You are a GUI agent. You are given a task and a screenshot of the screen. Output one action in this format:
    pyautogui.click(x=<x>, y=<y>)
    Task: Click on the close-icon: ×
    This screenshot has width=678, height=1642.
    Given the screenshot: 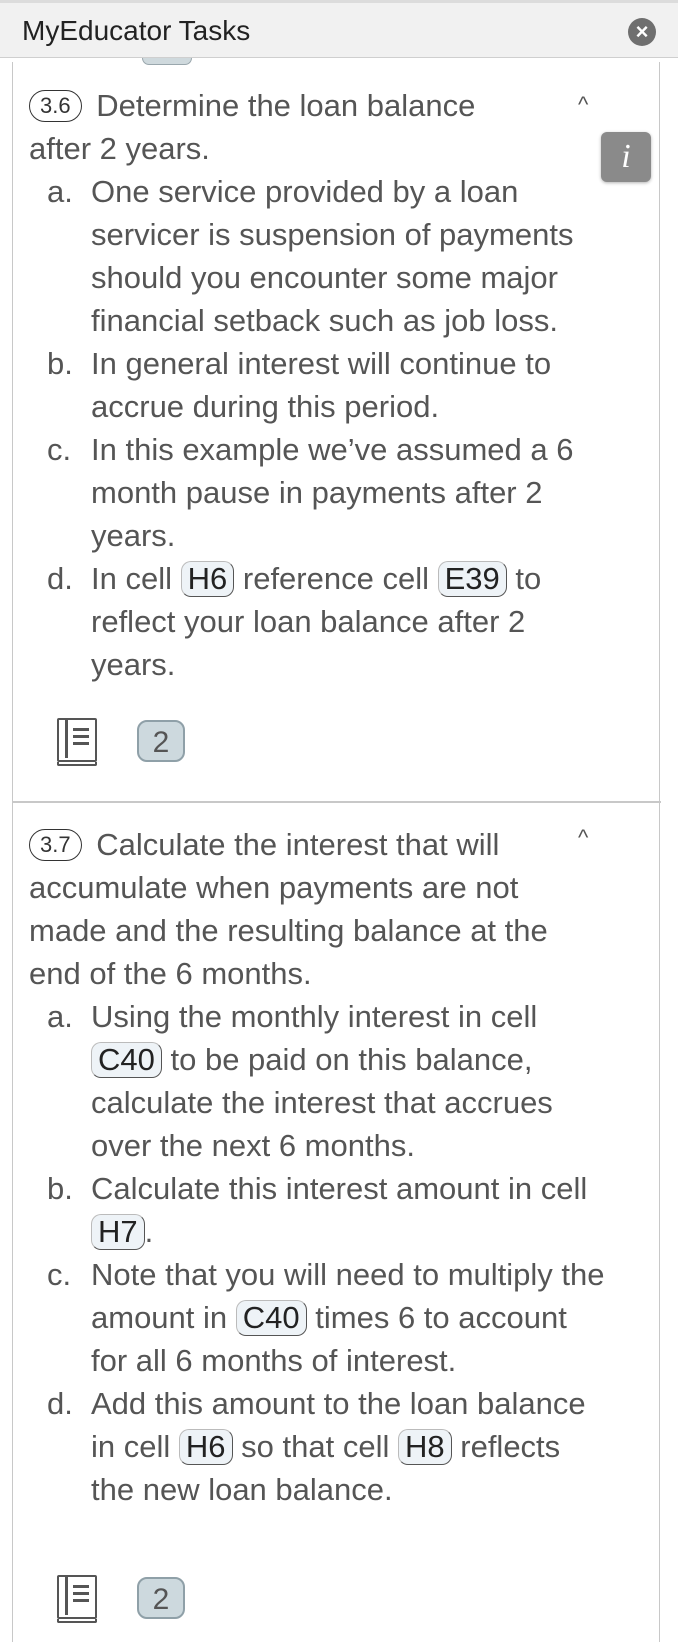 What is the action you would take?
    pyautogui.click(x=642, y=32)
    